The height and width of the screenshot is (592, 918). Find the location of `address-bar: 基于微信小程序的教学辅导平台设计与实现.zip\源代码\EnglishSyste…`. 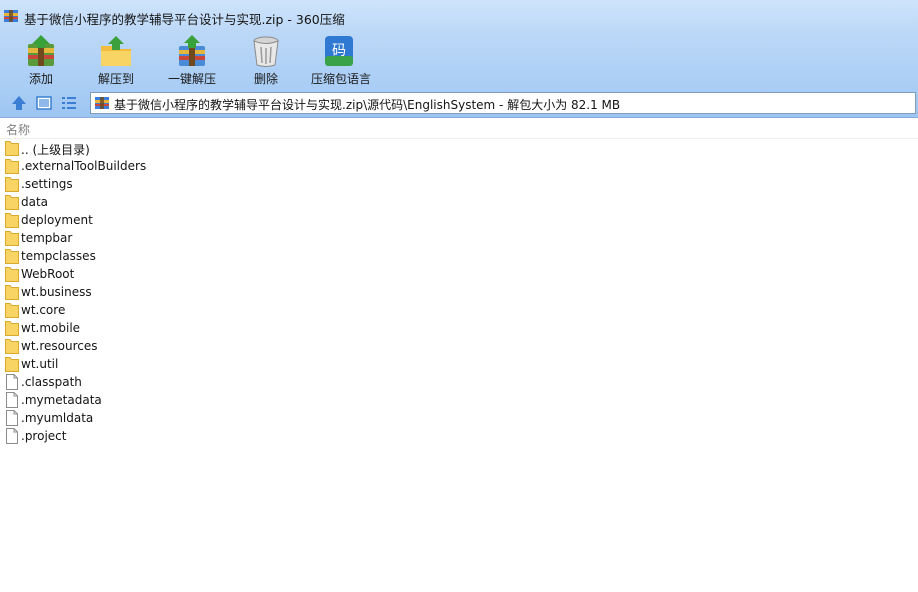

address-bar: 基于微信小程序的教学辅导平台设计与实现.zip\源代码\EnglishSyste… is located at coordinates (503, 103).